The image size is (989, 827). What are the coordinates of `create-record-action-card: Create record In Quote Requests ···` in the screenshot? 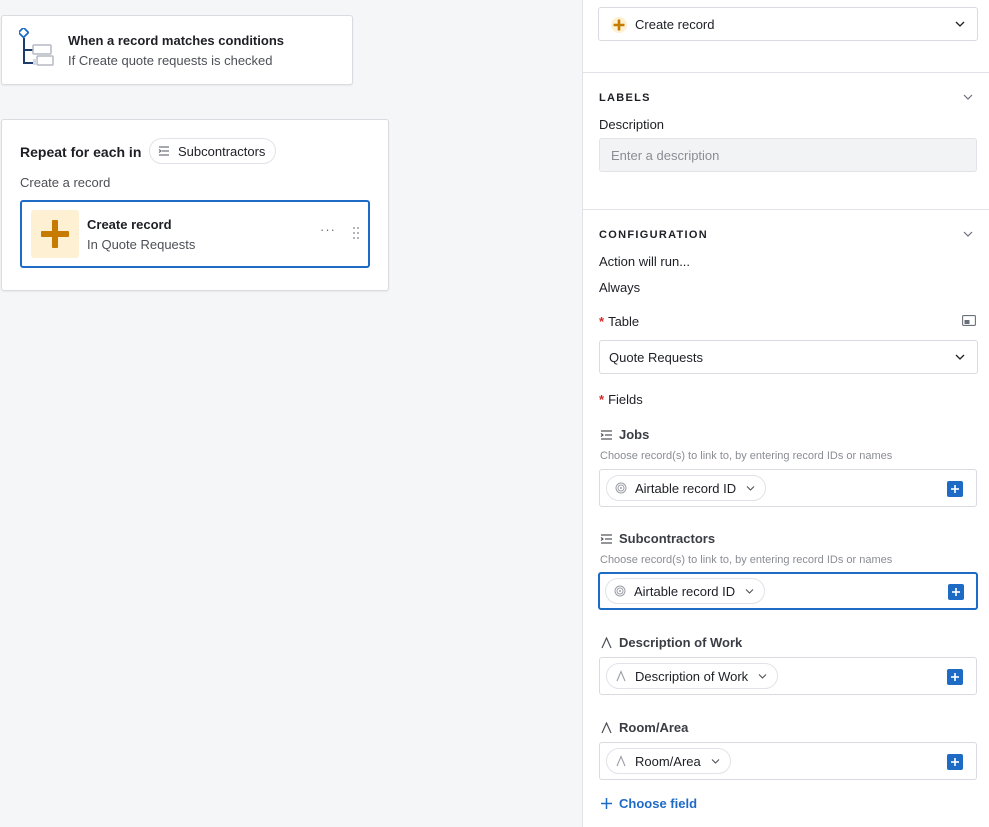 It's located at (195, 234).